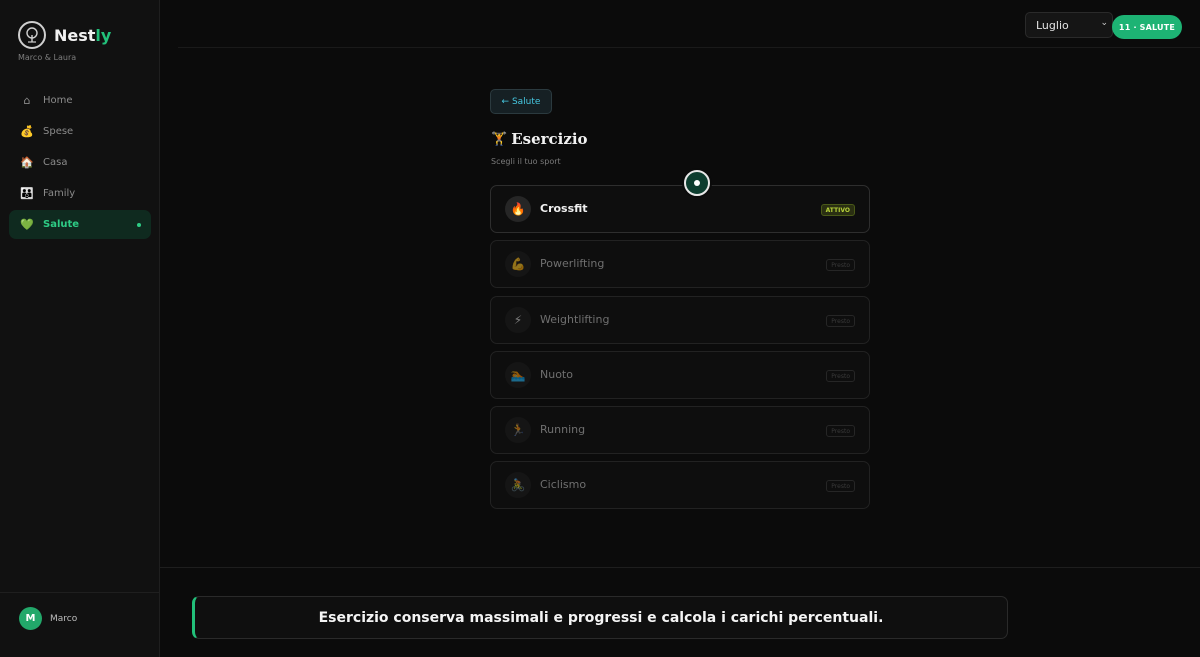 The height and width of the screenshot is (657, 1200). What do you see at coordinates (563, 484) in the screenshot?
I see `sport-name: Ciclismo` at bounding box center [563, 484].